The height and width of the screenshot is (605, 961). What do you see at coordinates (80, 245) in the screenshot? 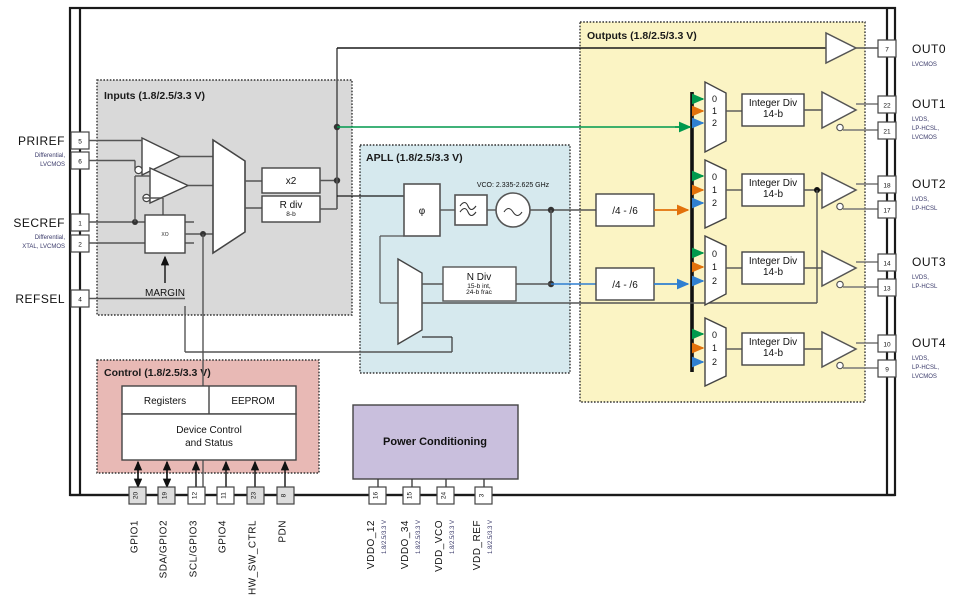
I see `pin-number-2: 2` at bounding box center [80, 245].